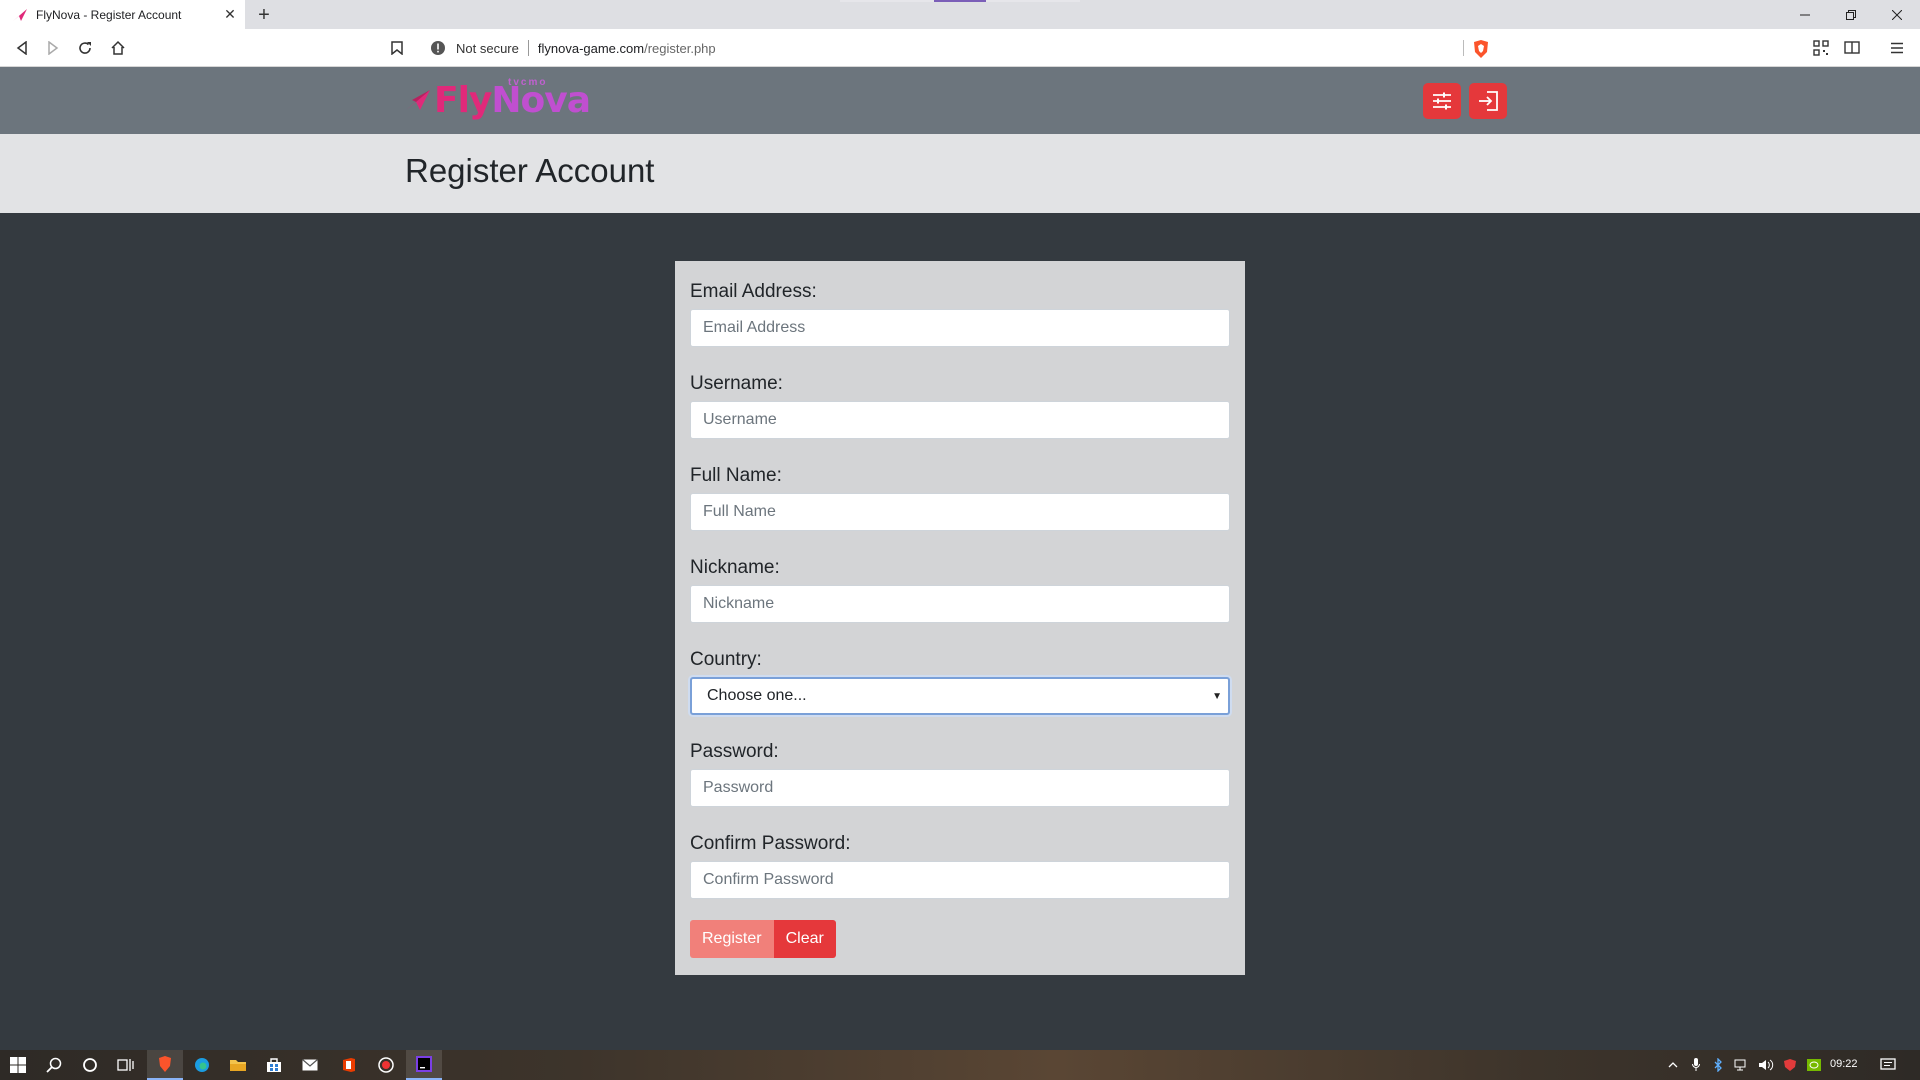 Image resolution: width=1920 pixels, height=1080 pixels. Describe the element at coordinates (424, 1065) in the screenshot. I see `phpstorm-icon` at that location.